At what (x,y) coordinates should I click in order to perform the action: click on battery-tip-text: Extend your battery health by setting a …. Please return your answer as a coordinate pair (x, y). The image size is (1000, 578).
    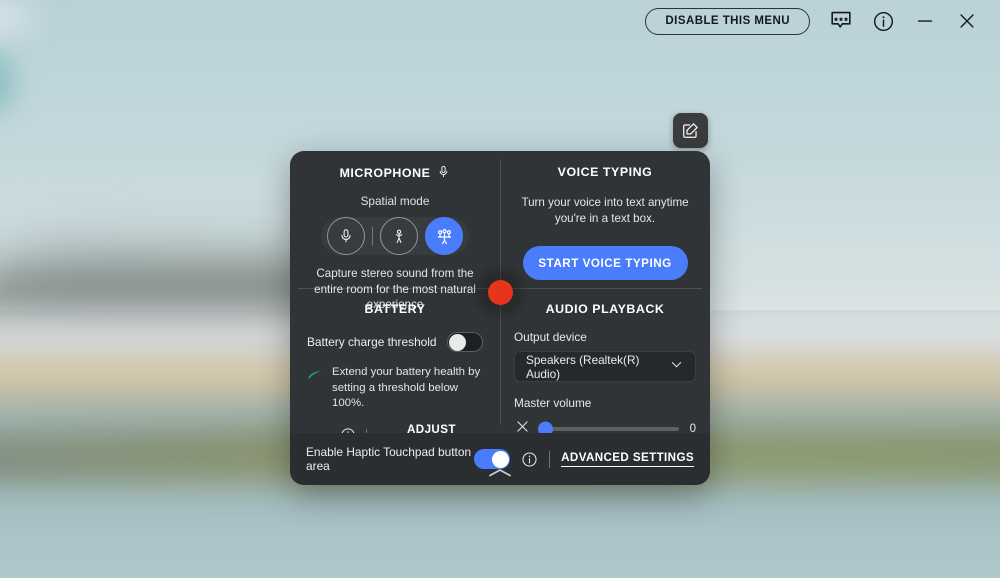
    Looking at the image, I should click on (406, 387).